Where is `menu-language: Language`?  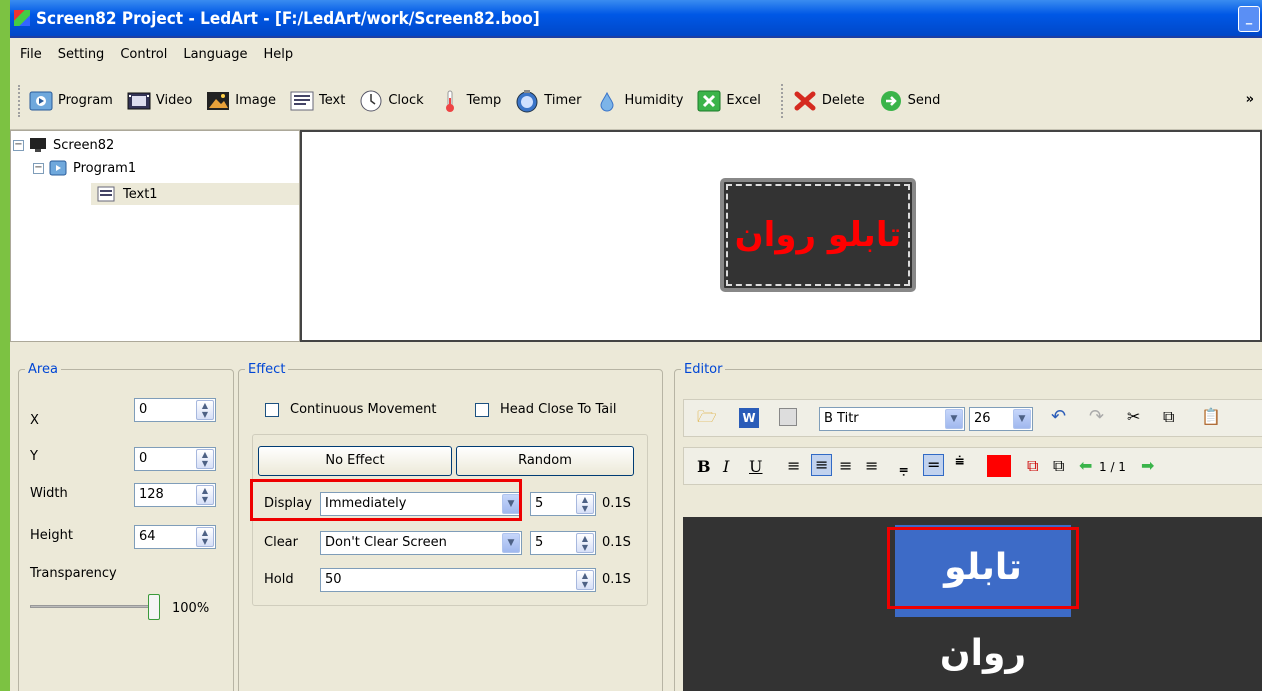 menu-language: Language is located at coordinates (215, 55).